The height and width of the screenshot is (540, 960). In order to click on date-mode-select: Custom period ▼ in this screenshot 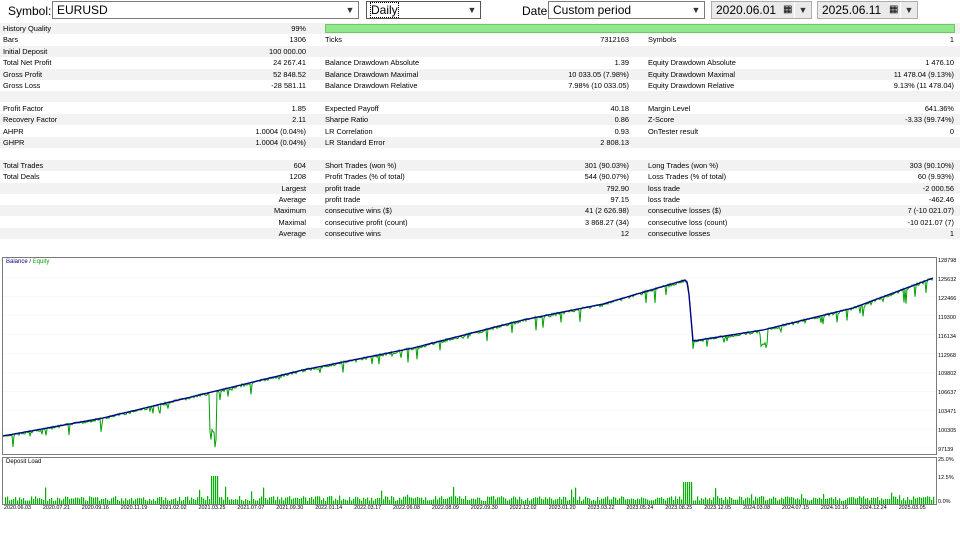, I will do `click(626, 10)`.